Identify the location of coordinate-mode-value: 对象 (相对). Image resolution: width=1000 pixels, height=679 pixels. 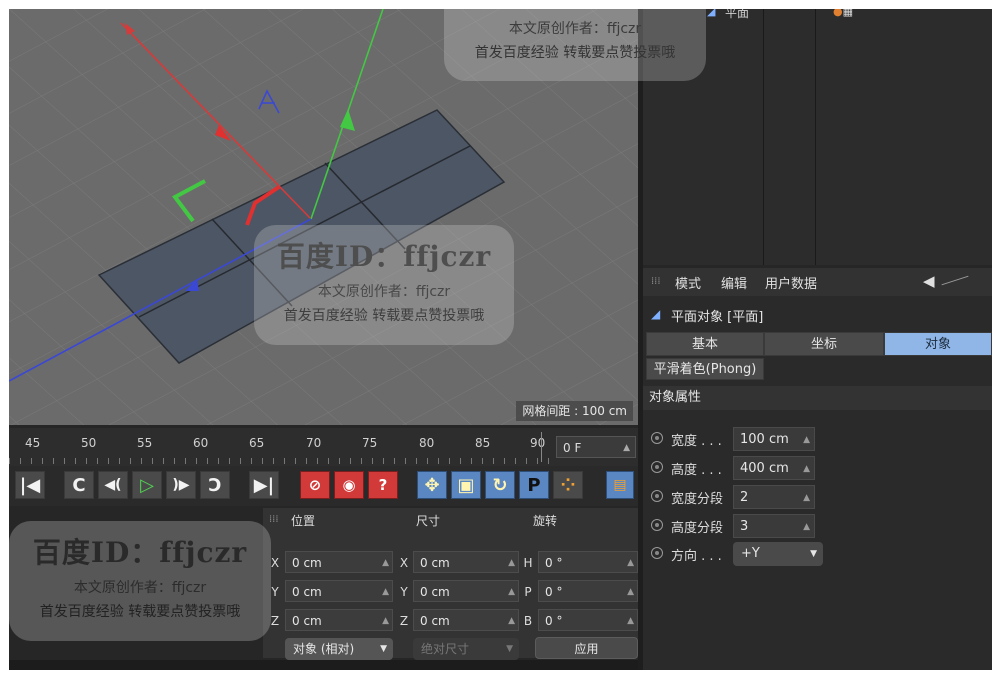
(324, 649).